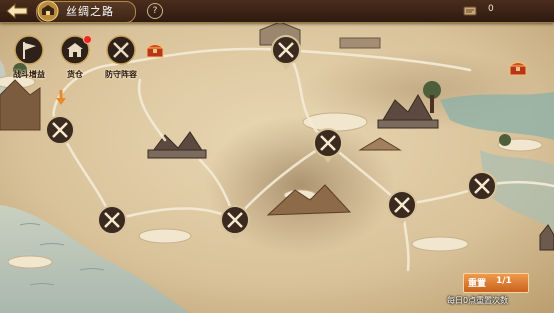 The height and width of the screenshot is (313, 554). What do you see at coordinates (87, 39) in the screenshot?
I see `notification-dot` at bounding box center [87, 39].